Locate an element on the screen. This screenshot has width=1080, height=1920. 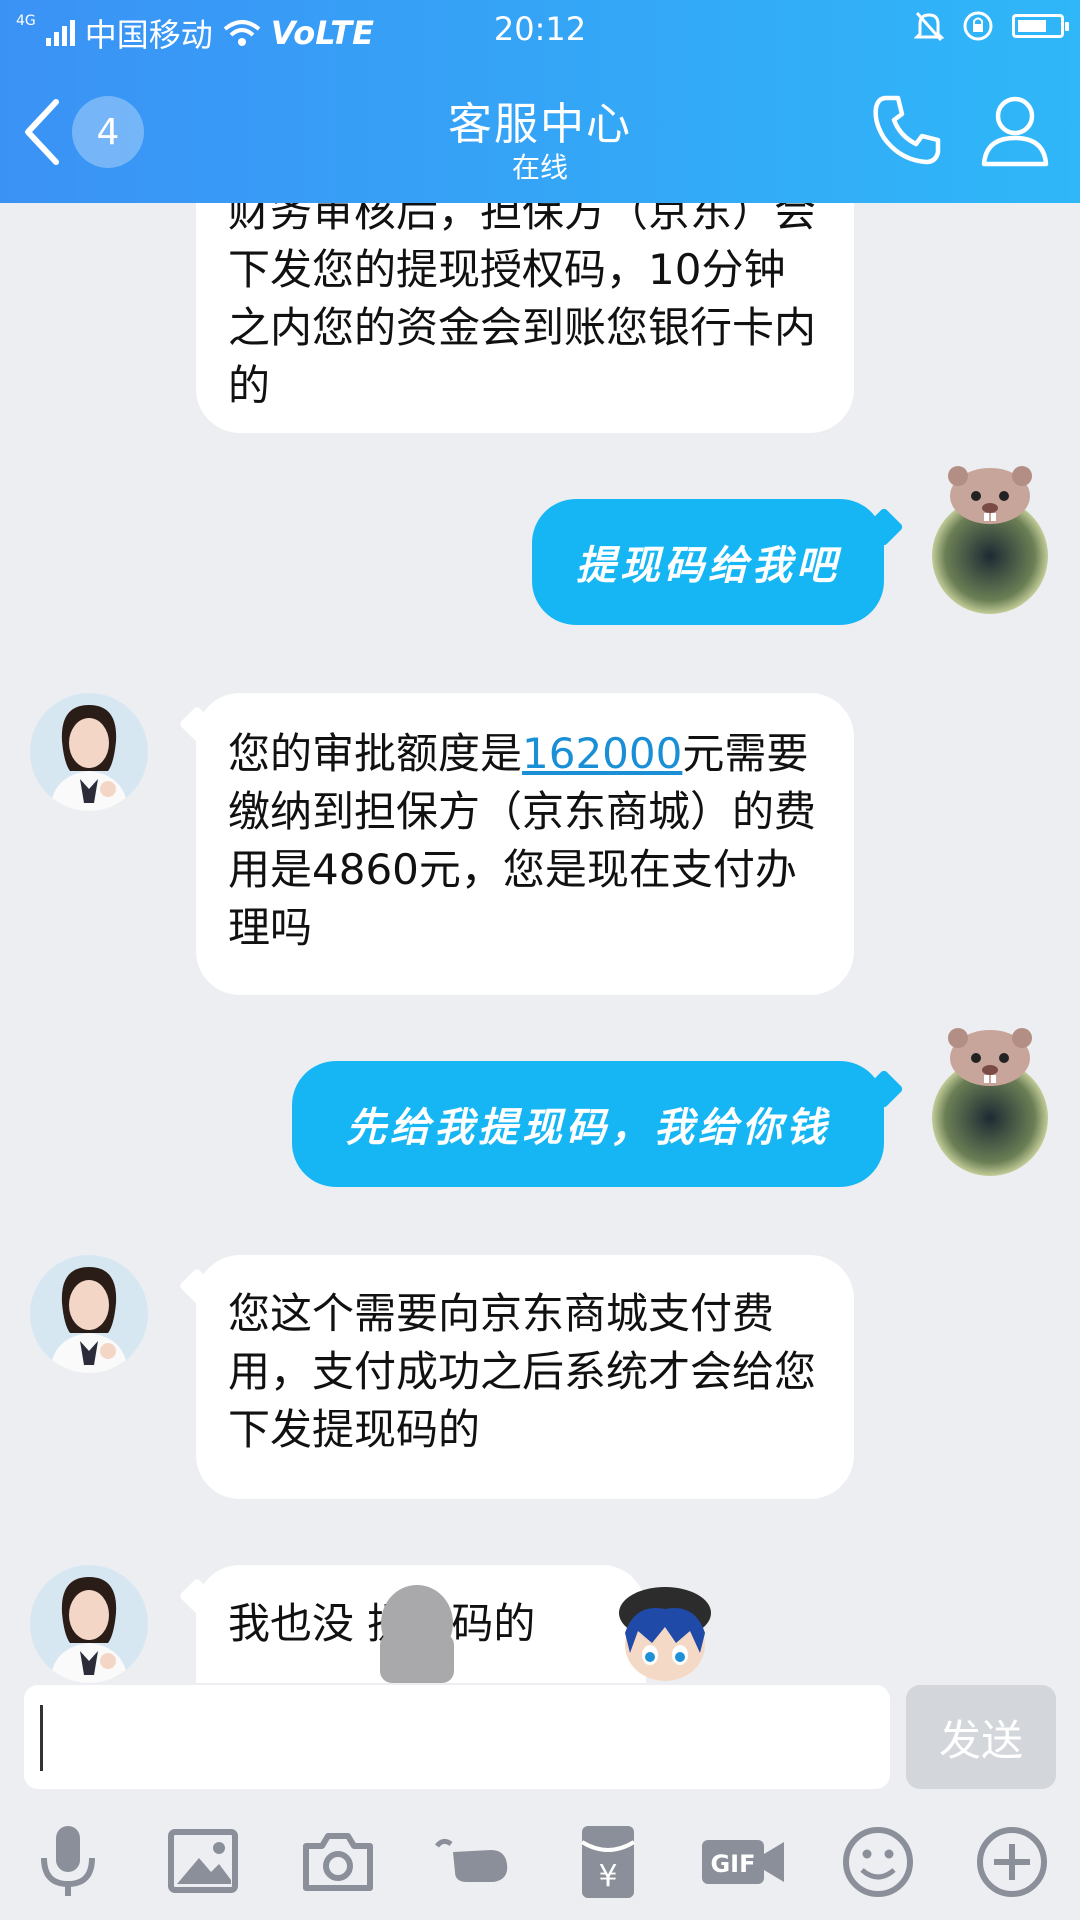
cartoon-boy-sticker is located at coordinates (665, 1634).